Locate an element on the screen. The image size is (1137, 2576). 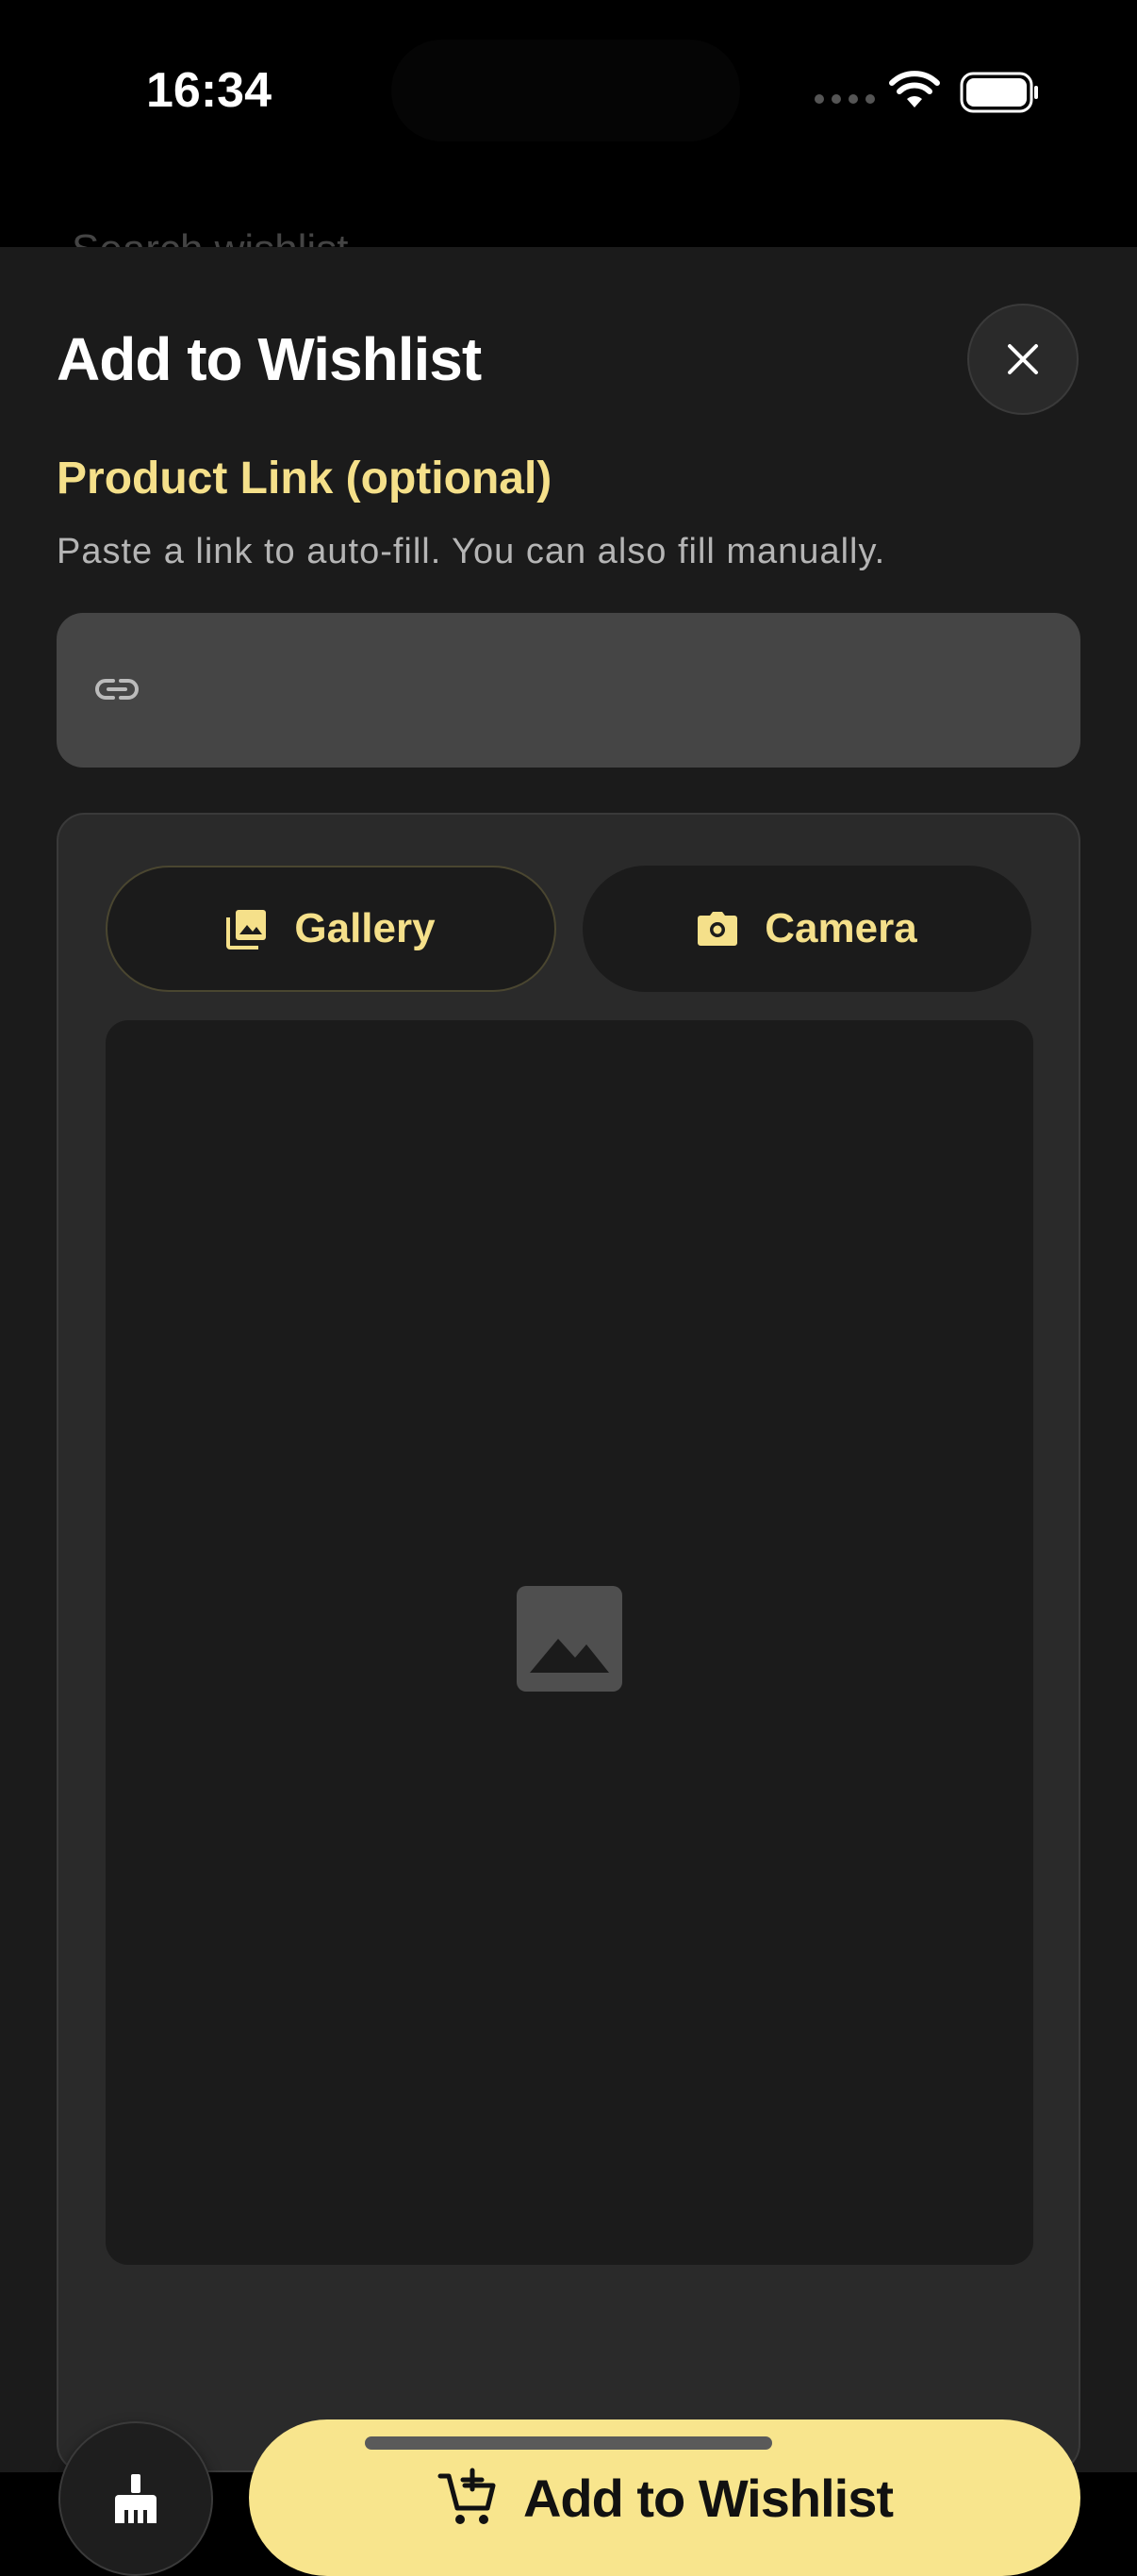
status-bar: 16:34 is located at coordinates (568, 94).